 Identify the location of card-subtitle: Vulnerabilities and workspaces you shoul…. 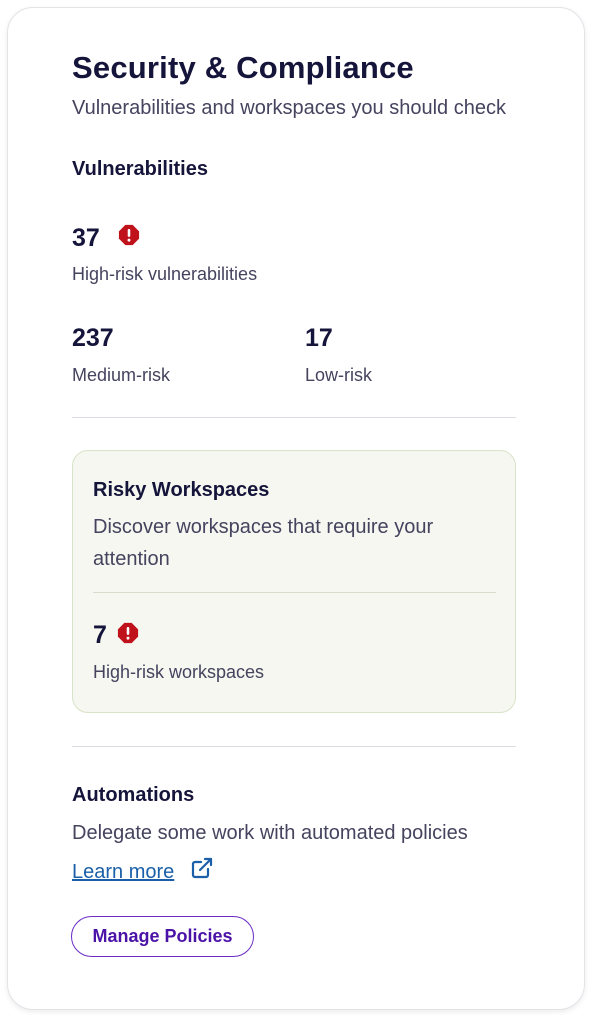
(289, 108).